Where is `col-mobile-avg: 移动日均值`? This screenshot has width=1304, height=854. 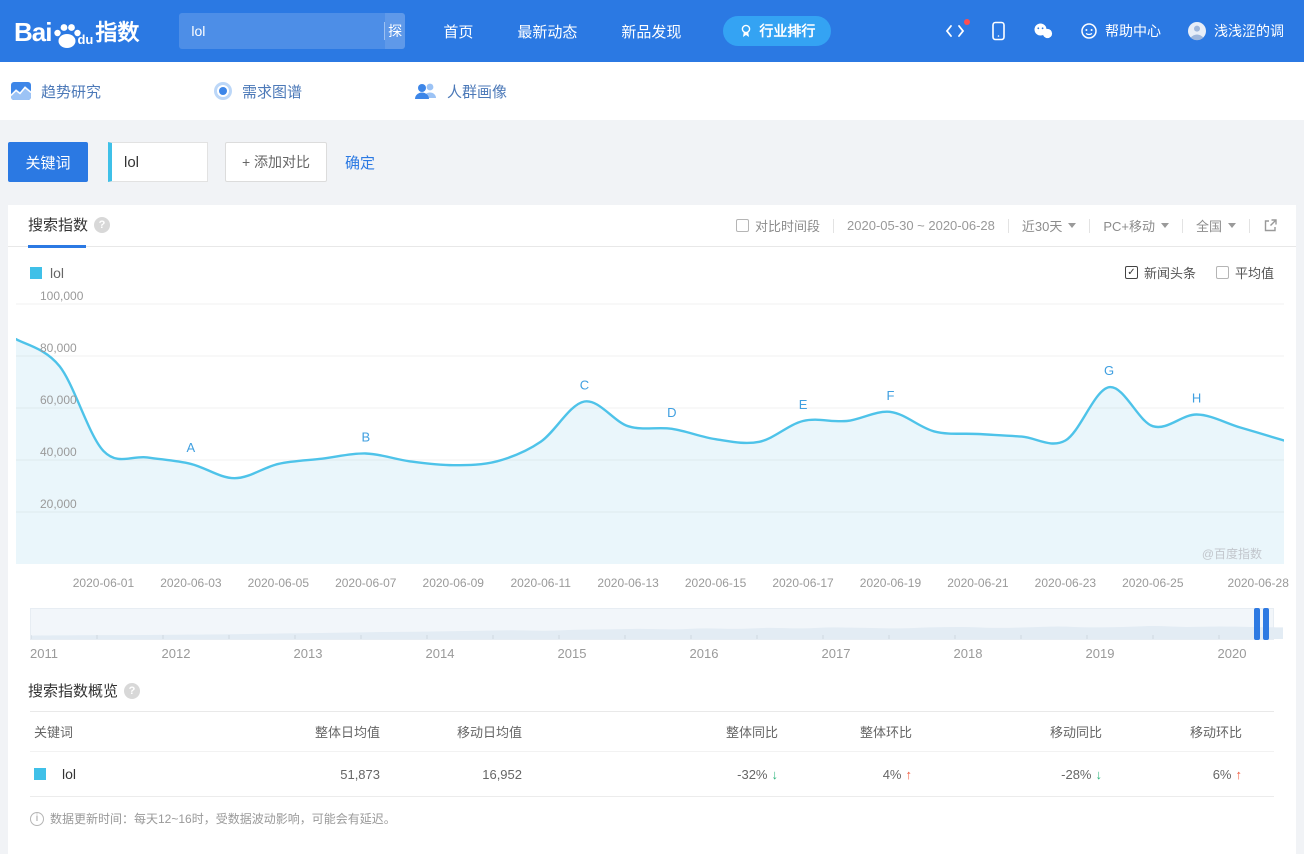 col-mobile-avg: 移动日均值 is located at coordinates (489, 732).